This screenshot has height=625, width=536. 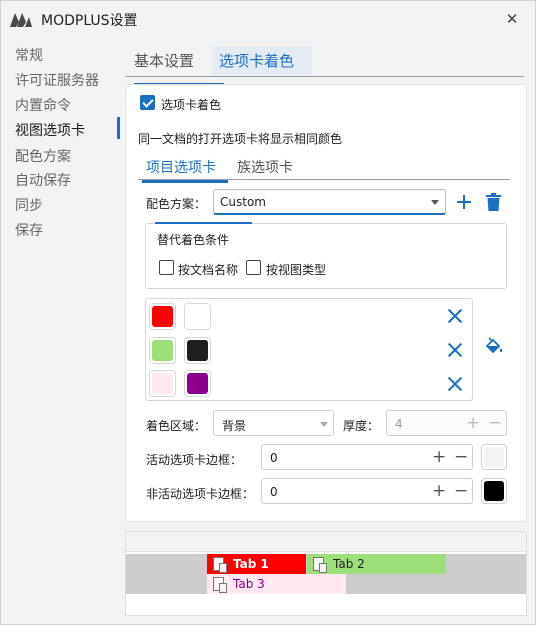 I want to click on color-scheme-label: 配色方案：, so click(x=176, y=204).